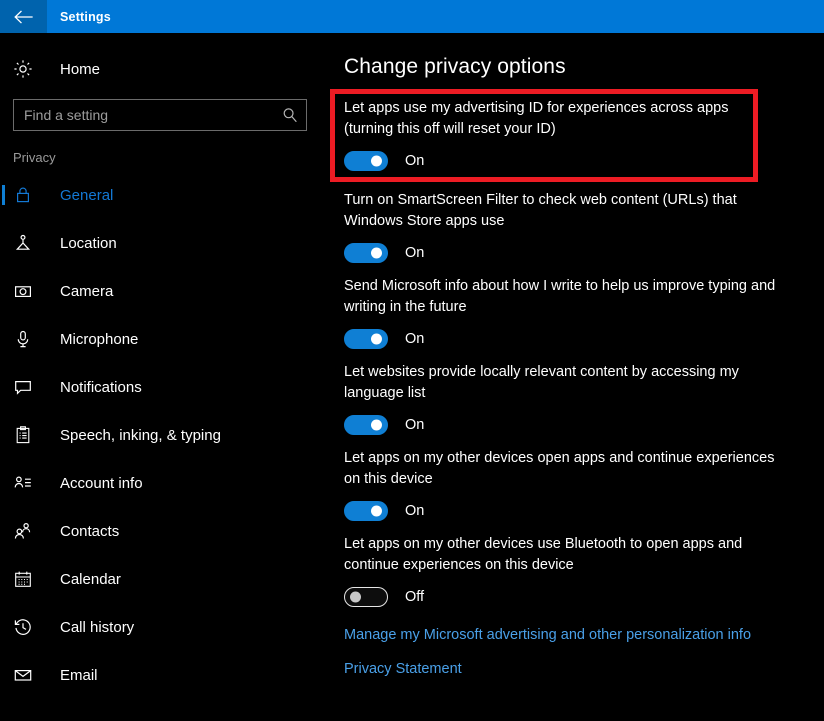 Image resolution: width=824 pixels, height=721 pixels. Describe the element at coordinates (27, 435) in the screenshot. I see `clipboard-icon` at that location.